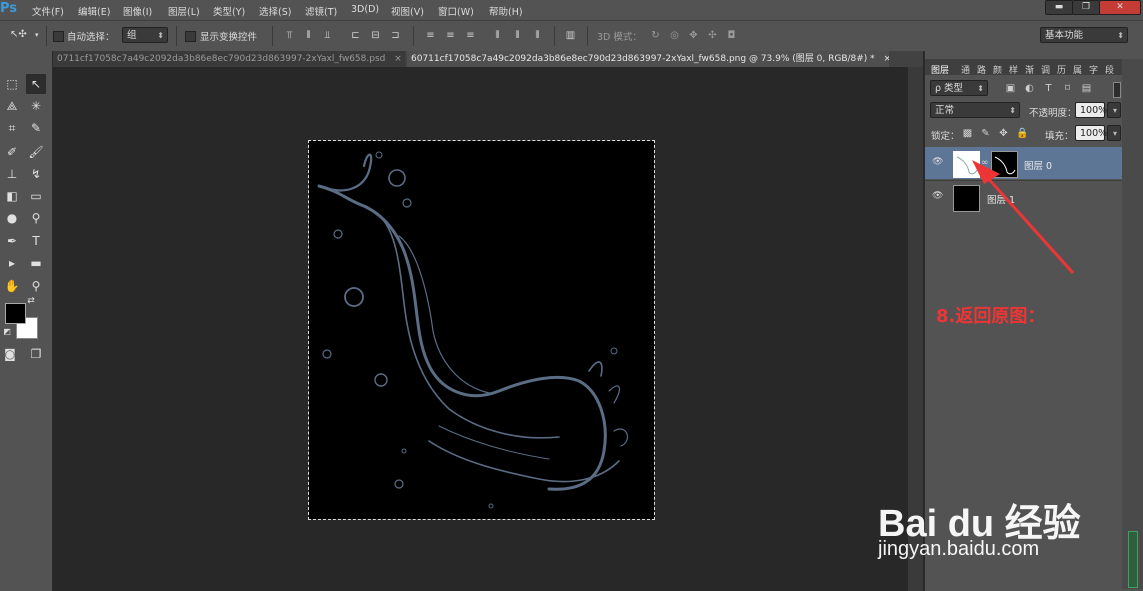 Image resolution: width=1143 pixels, height=591 pixels. I want to click on tab-properties: 属, so click(1077, 69).